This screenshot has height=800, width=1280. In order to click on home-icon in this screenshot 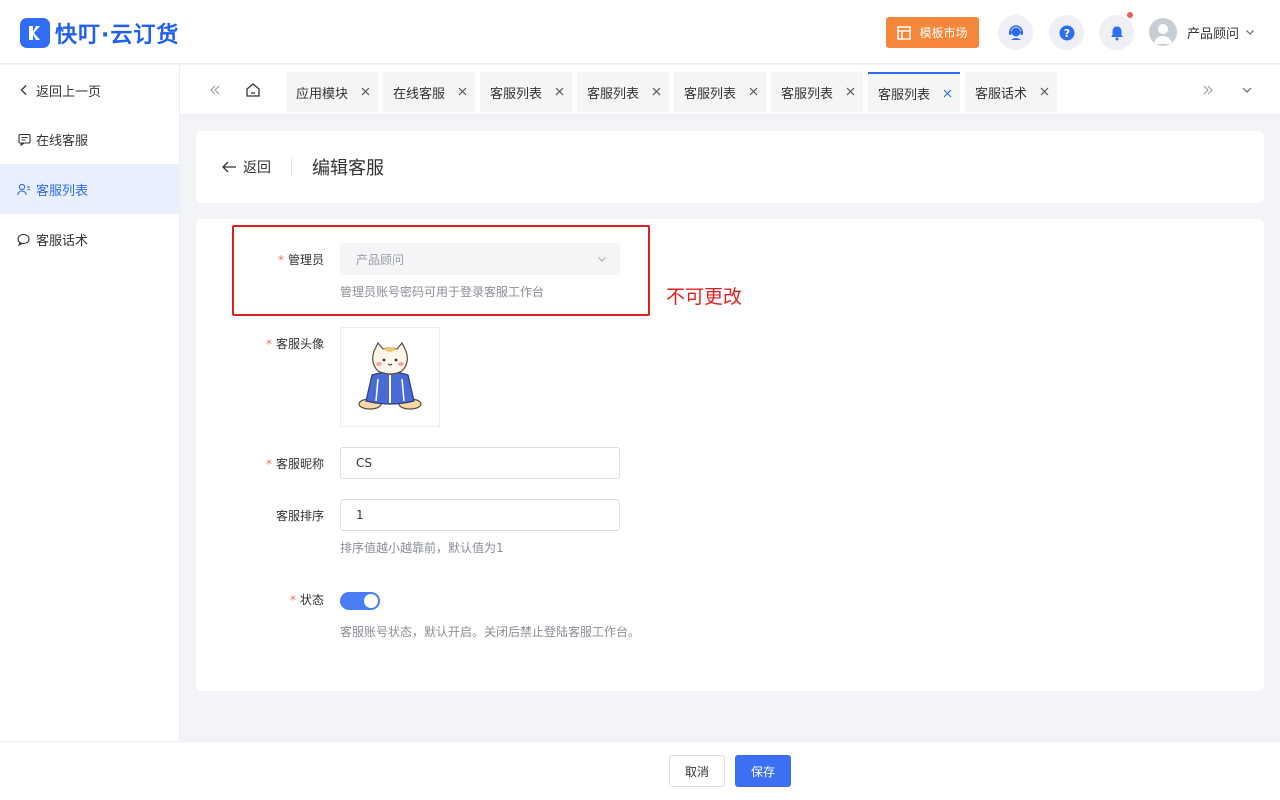, I will do `click(253, 90)`.